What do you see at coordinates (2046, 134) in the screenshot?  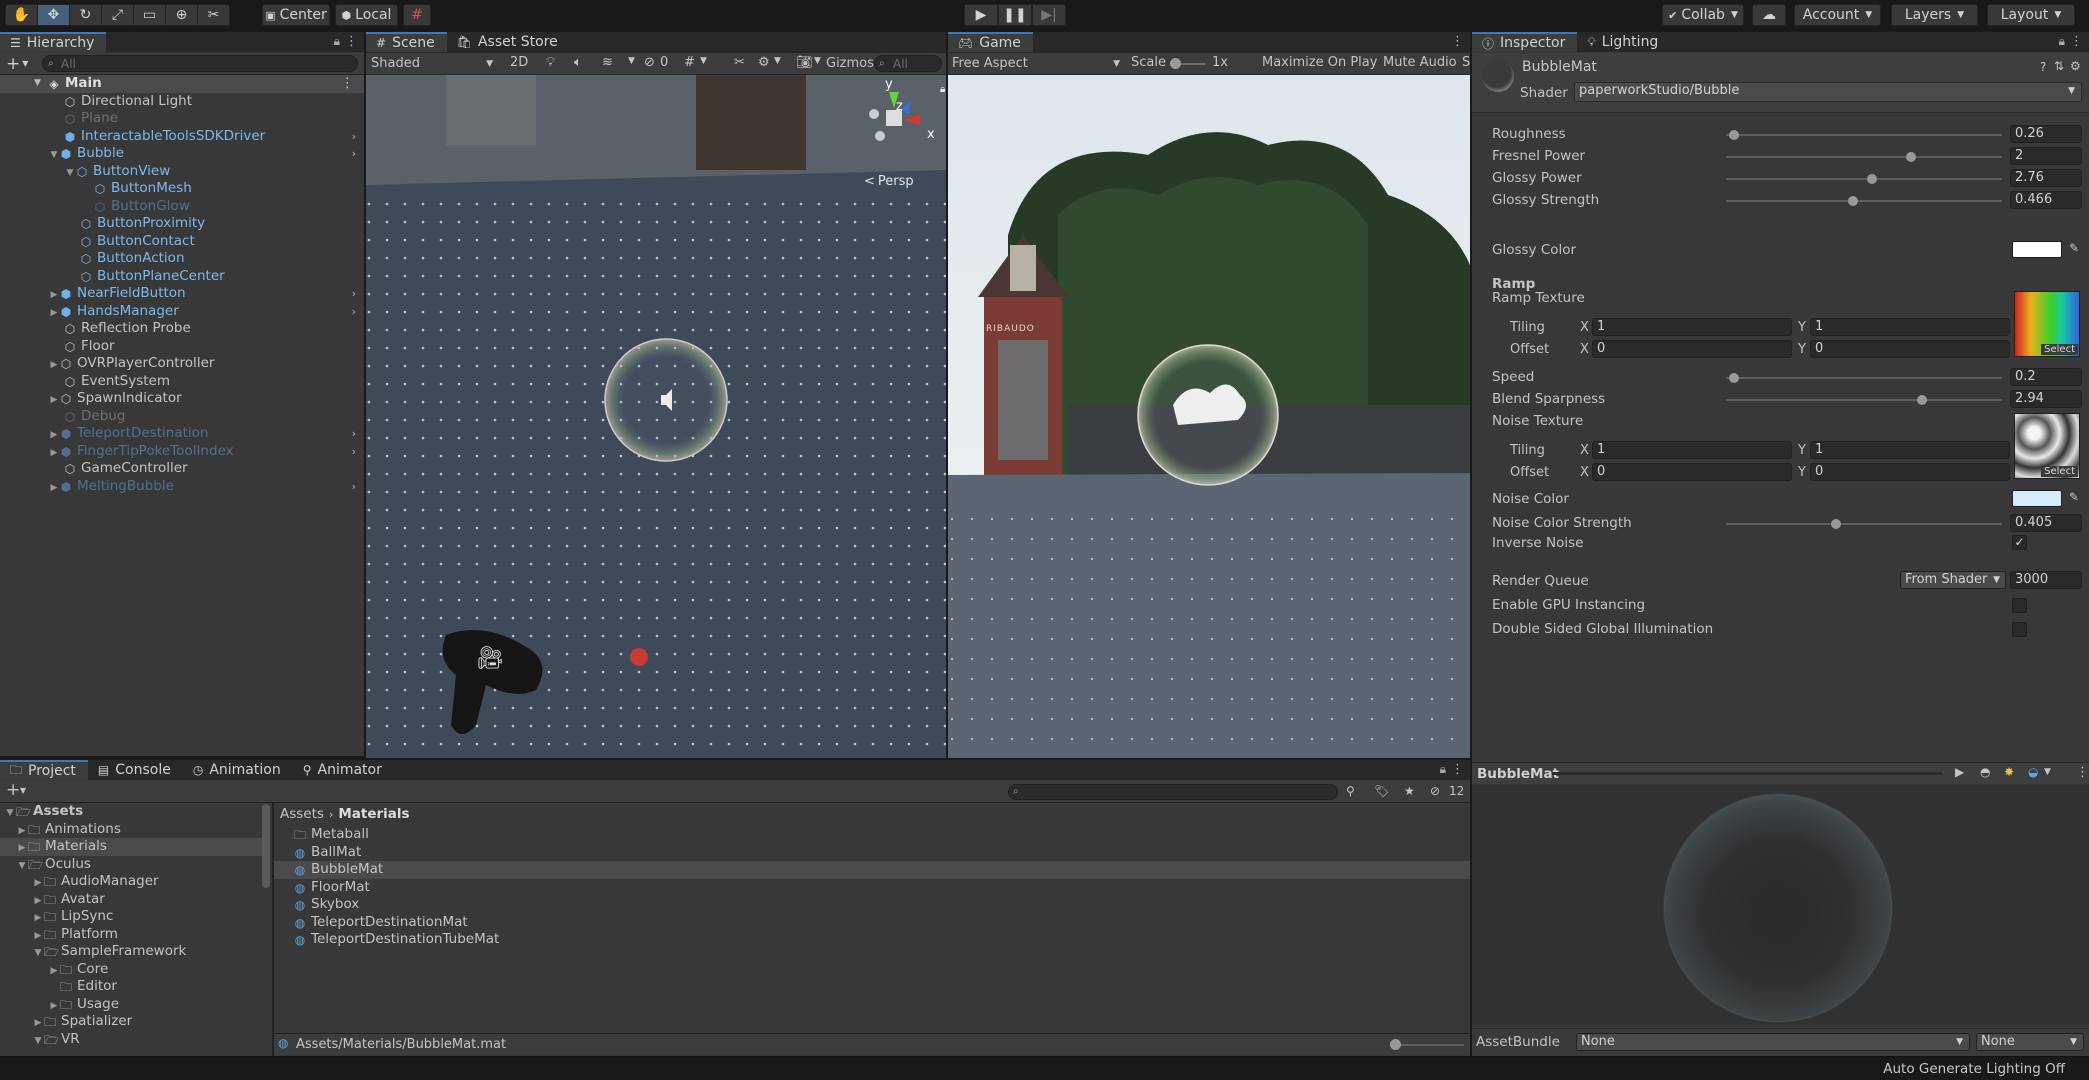 I see `property-value-field: 0.26` at bounding box center [2046, 134].